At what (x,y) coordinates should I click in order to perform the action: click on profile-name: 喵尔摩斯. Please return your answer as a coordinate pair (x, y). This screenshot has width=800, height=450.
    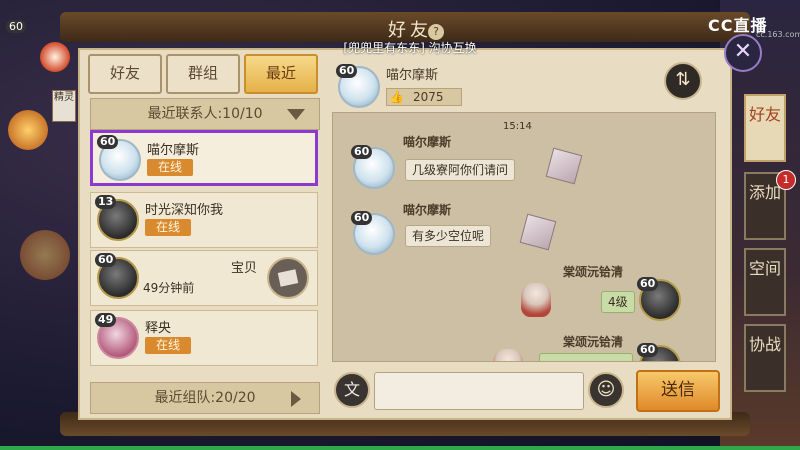
    Looking at the image, I should click on (412, 75).